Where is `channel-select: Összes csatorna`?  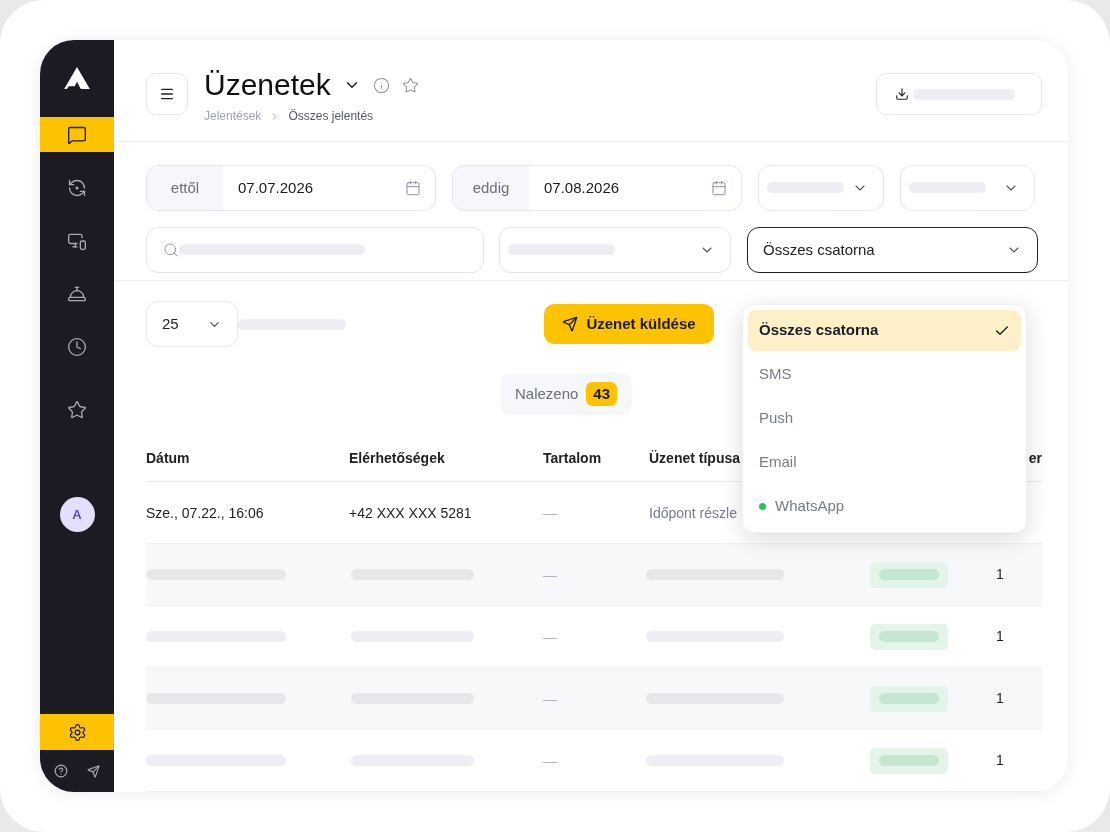
channel-select: Összes csatorna is located at coordinates (892, 249).